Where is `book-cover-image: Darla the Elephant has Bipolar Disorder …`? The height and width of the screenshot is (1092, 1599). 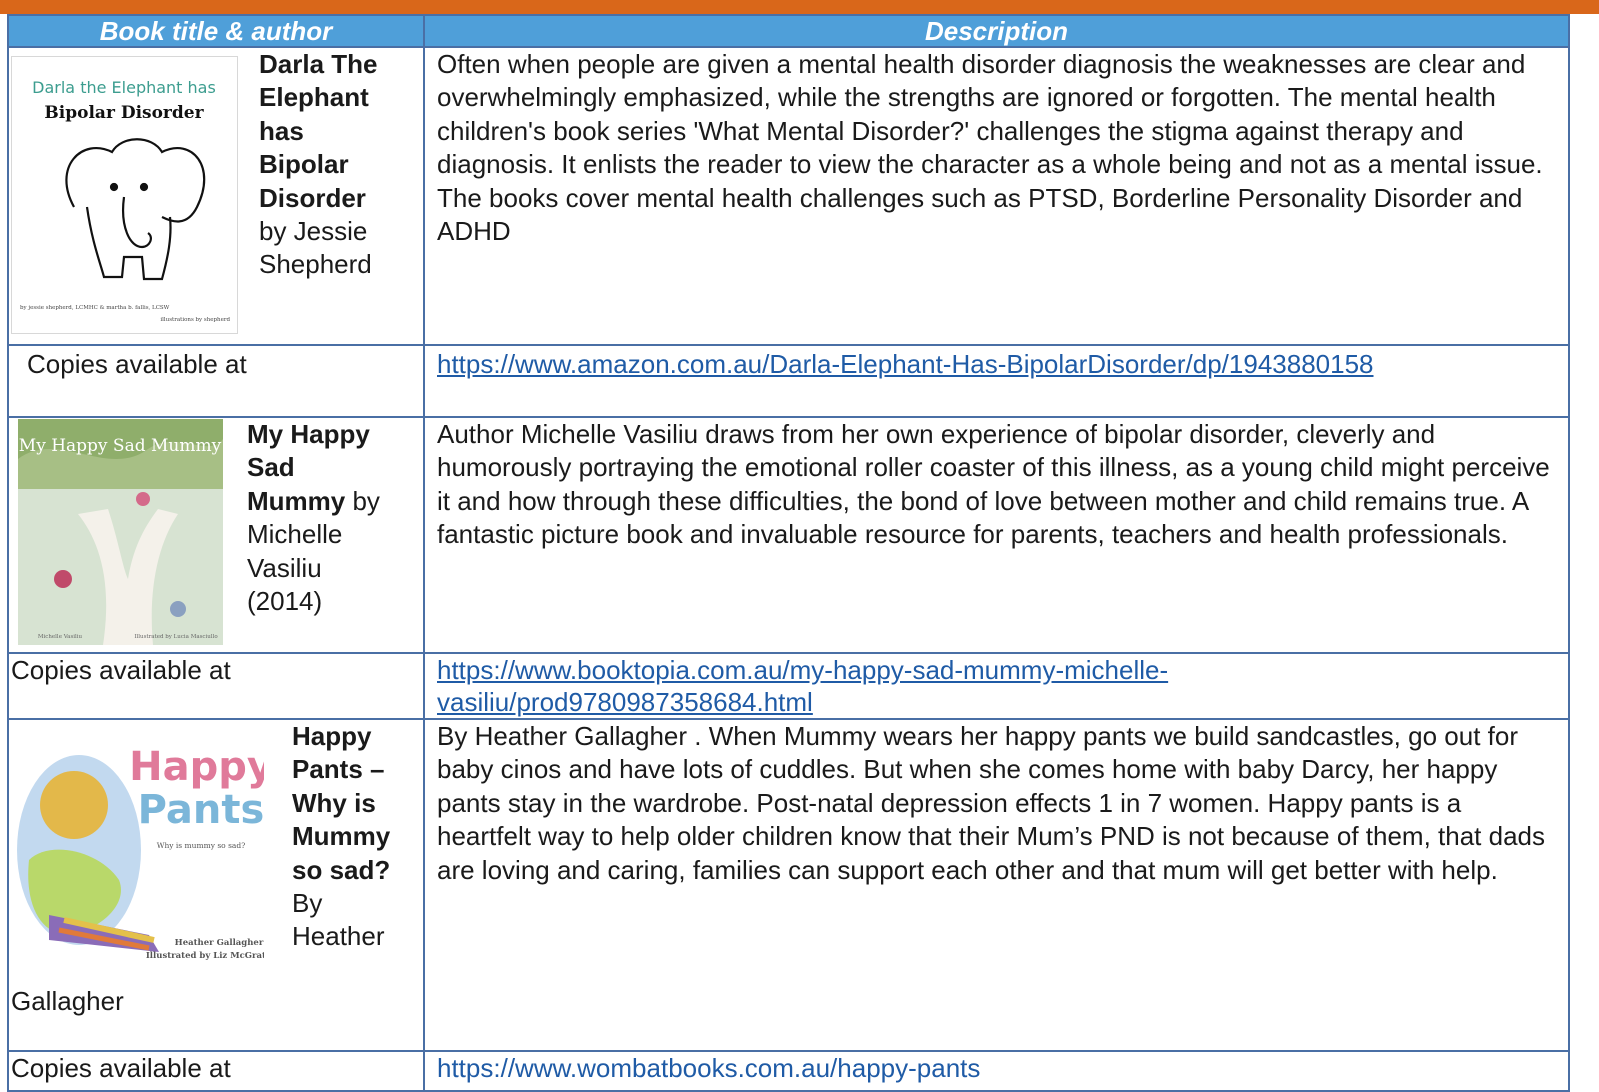
book-cover-image: Darla the Elephant has Bipolar Disorder … is located at coordinates (124, 195).